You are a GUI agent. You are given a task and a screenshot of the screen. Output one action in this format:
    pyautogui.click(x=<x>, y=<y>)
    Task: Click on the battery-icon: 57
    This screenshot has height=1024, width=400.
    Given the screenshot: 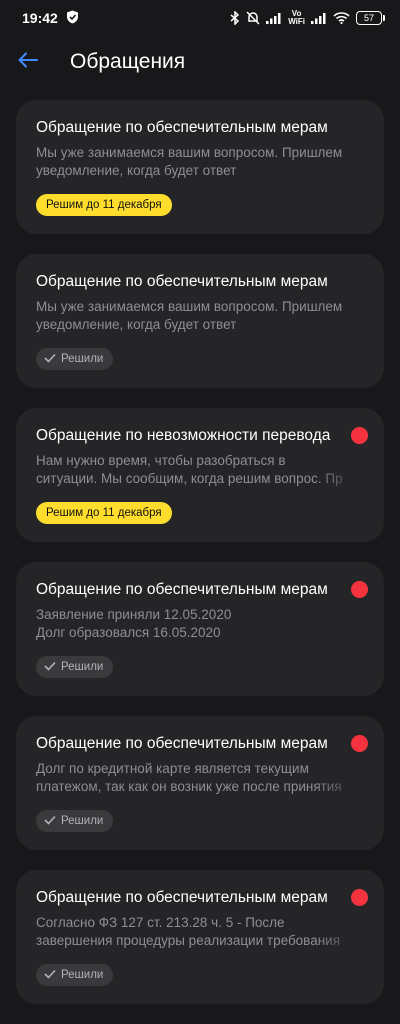 What is the action you would take?
    pyautogui.click(x=370, y=18)
    